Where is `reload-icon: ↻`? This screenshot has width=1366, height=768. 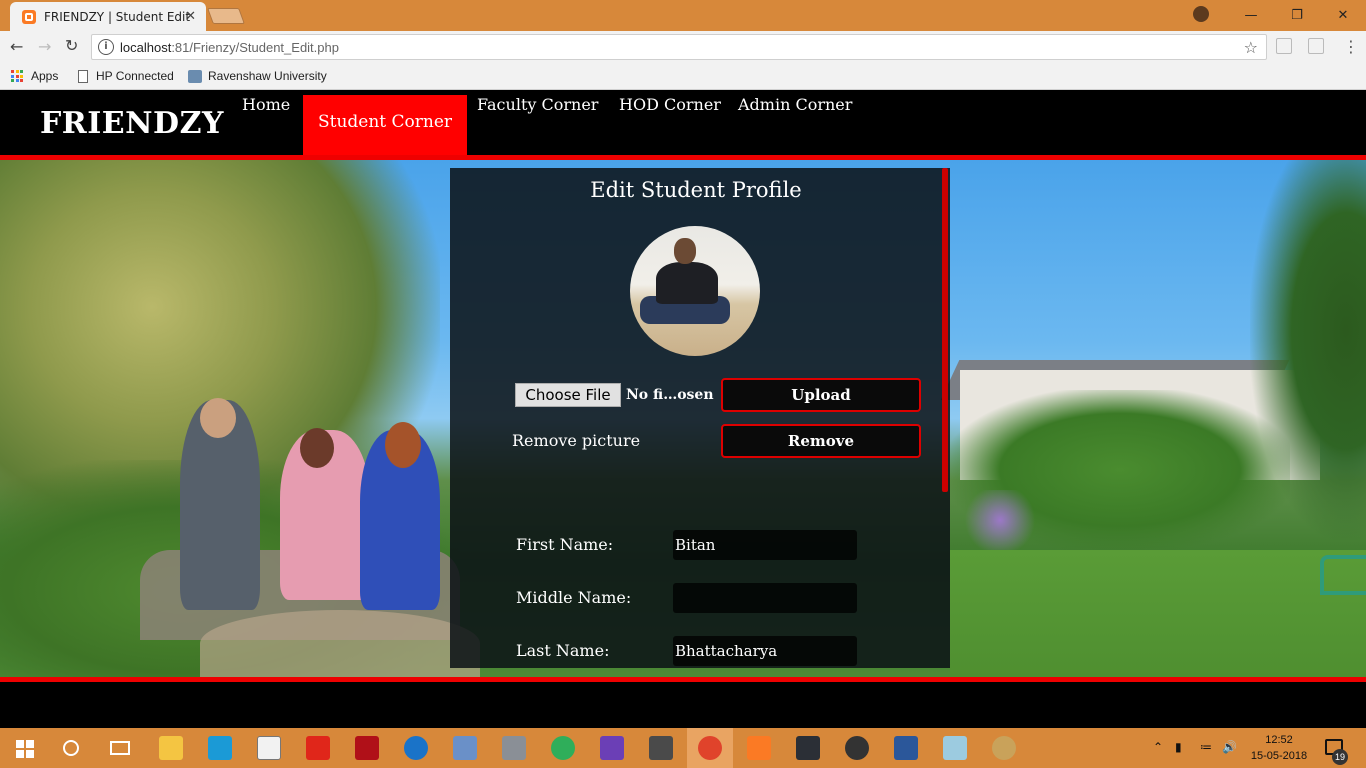 reload-icon: ↻ is located at coordinates (71, 45).